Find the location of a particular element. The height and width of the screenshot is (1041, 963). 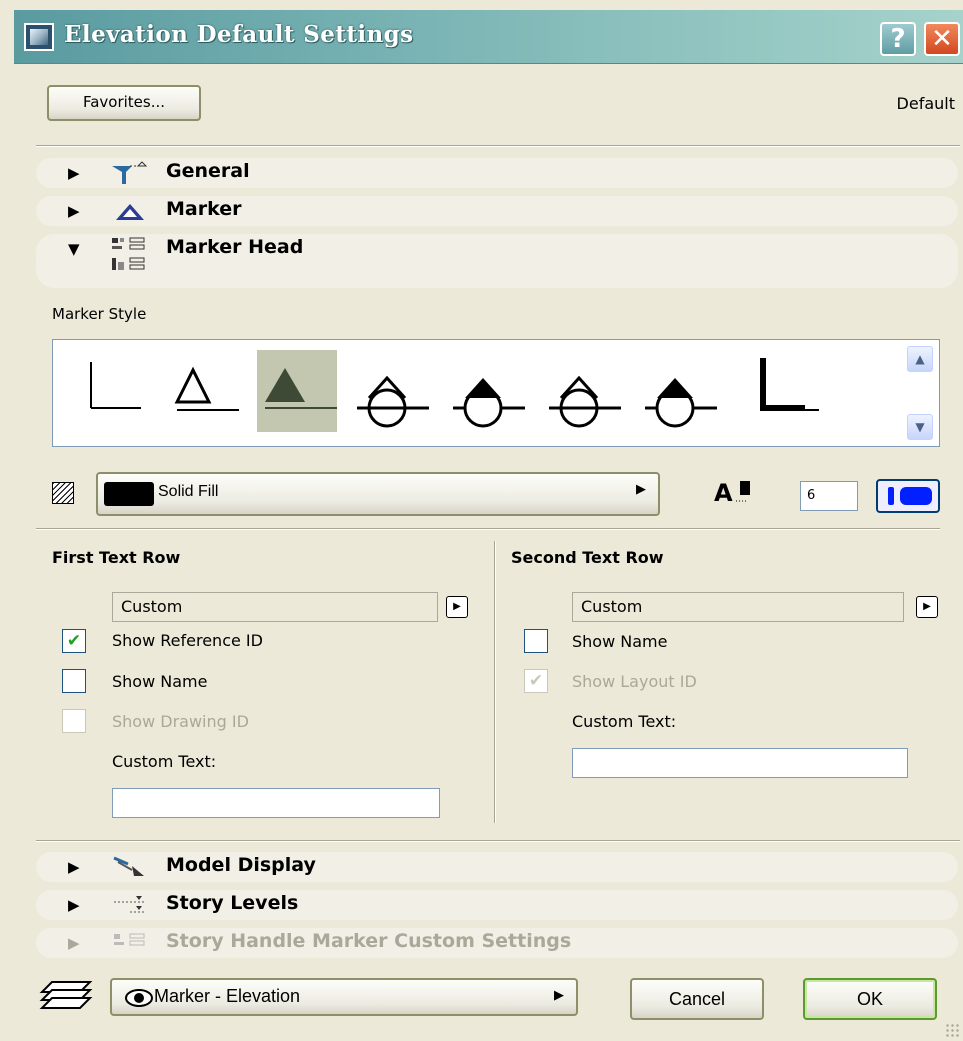

text-pen-icon: A is located at coordinates (732, 493).